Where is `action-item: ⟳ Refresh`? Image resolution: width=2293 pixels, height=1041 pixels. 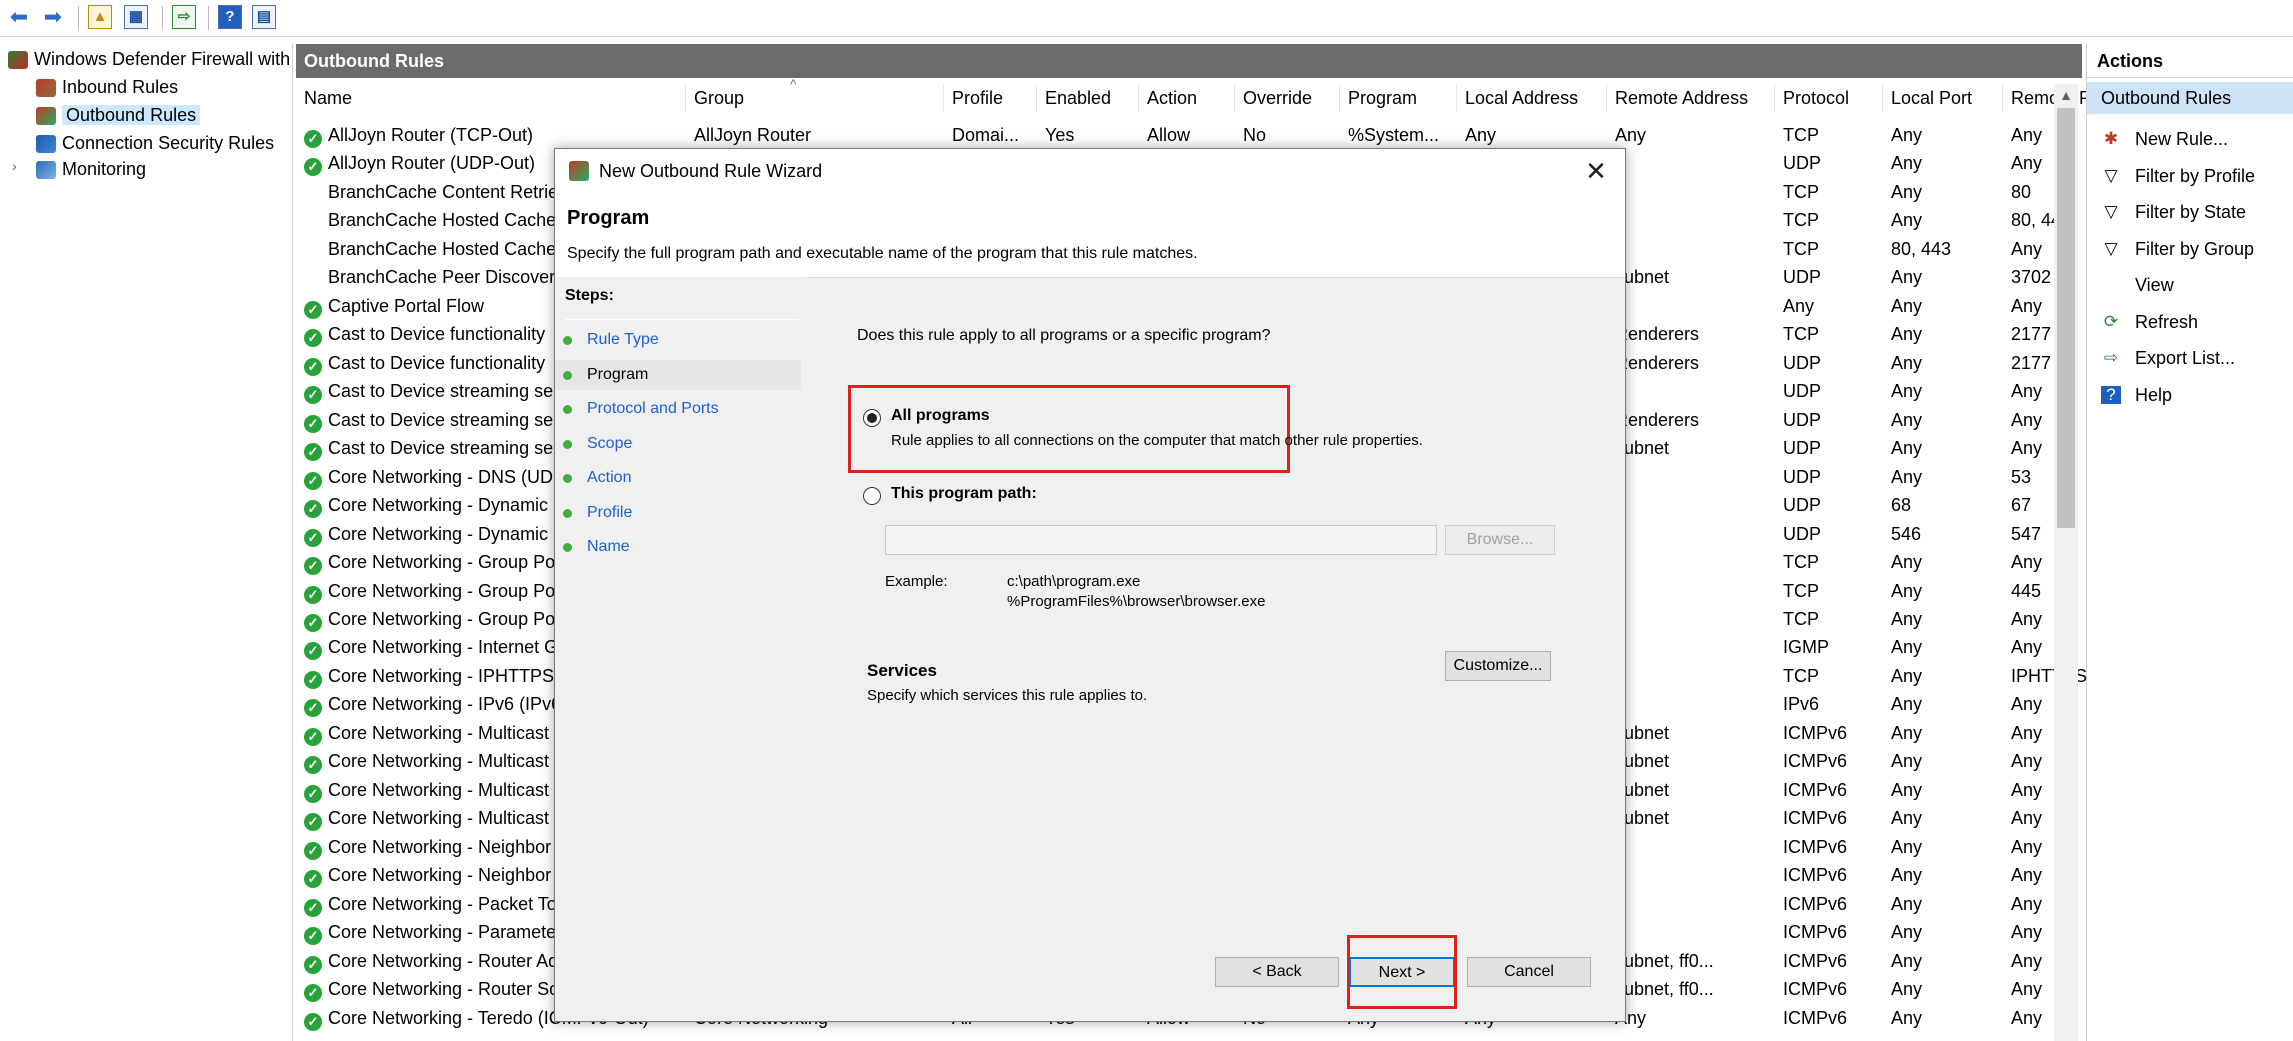 action-item: ⟳ Refresh is located at coordinates (2190, 322).